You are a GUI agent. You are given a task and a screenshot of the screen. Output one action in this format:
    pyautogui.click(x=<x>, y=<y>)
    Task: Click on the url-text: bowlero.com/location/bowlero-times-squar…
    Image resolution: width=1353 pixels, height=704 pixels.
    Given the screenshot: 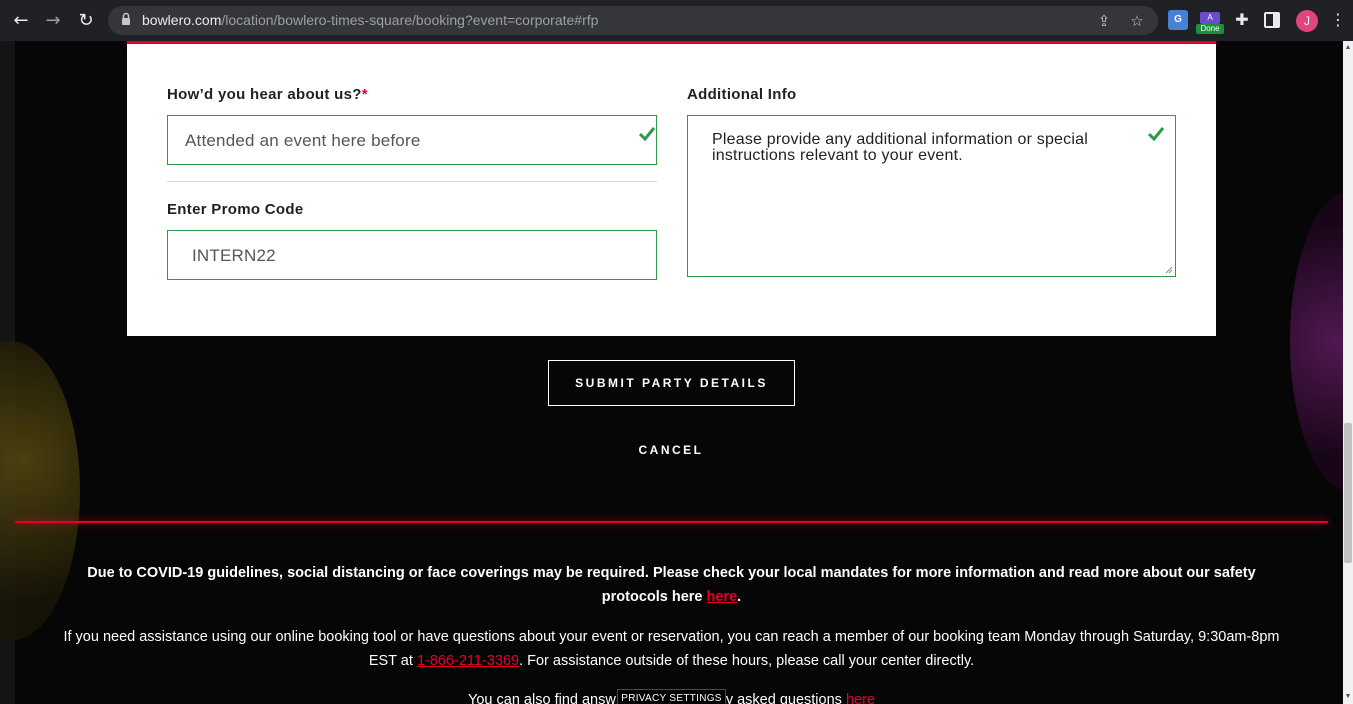 What is the action you would take?
    pyautogui.click(x=370, y=20)
    